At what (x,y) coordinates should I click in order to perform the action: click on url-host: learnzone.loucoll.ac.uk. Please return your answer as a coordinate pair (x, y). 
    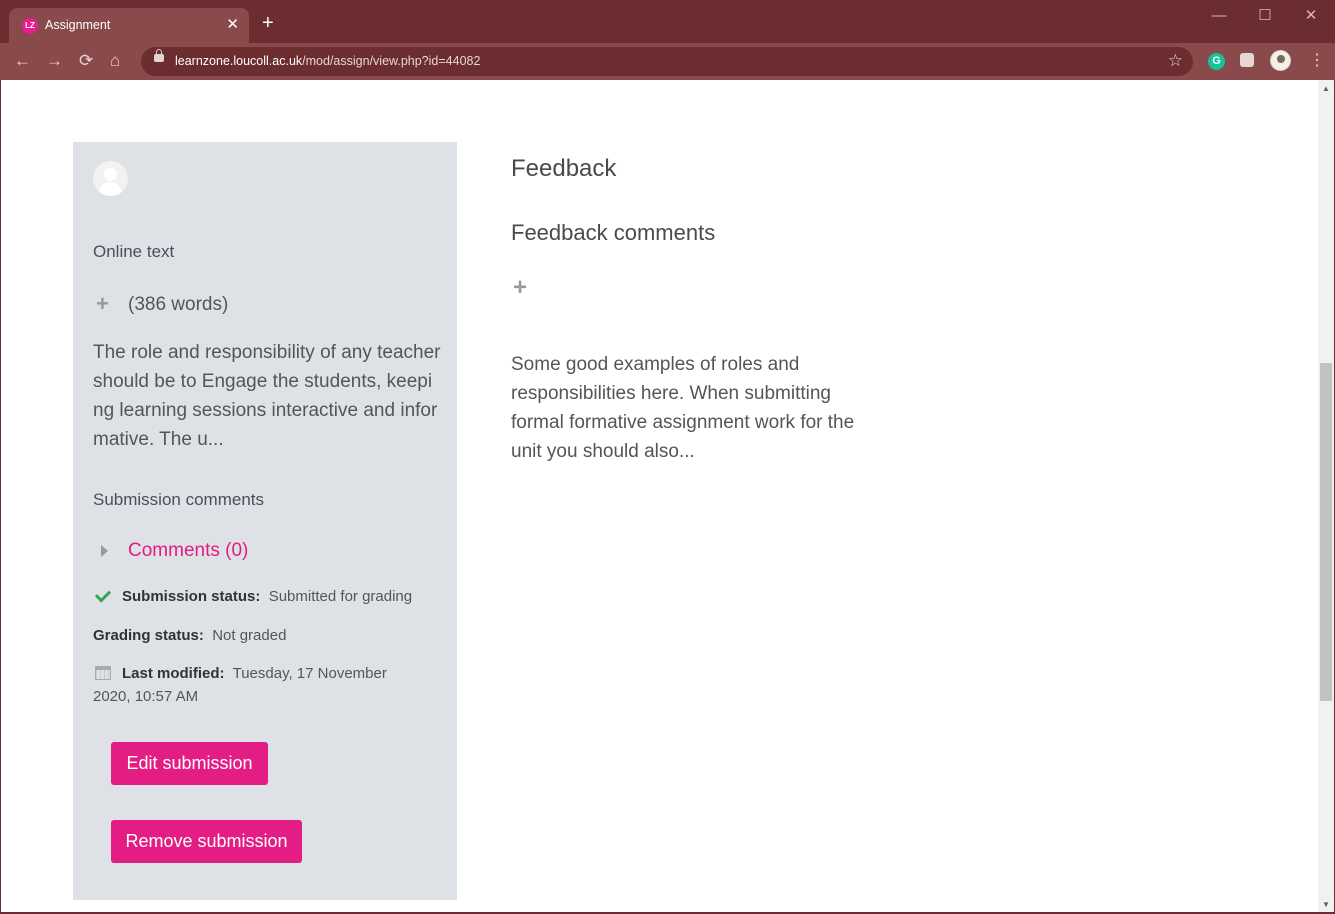
    Looking at the image, I should click on (239, 61).